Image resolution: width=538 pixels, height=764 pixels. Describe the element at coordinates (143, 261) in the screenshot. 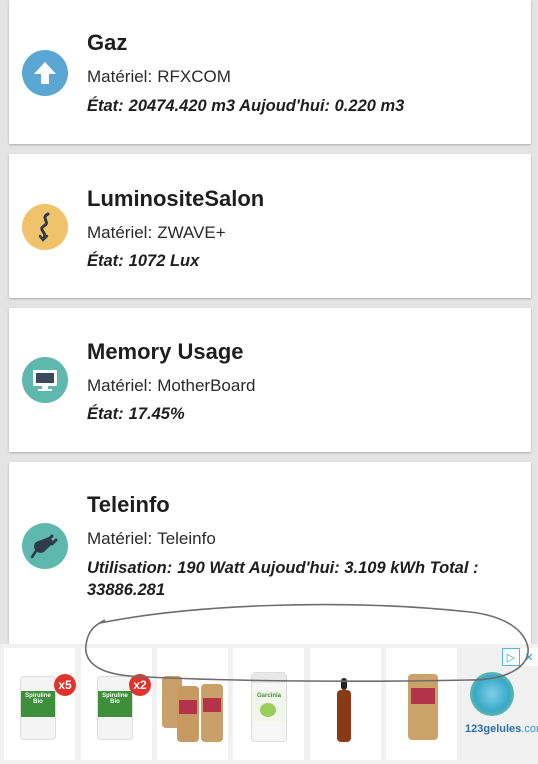

I see `device-state: État: 1072 Lux` at that location.